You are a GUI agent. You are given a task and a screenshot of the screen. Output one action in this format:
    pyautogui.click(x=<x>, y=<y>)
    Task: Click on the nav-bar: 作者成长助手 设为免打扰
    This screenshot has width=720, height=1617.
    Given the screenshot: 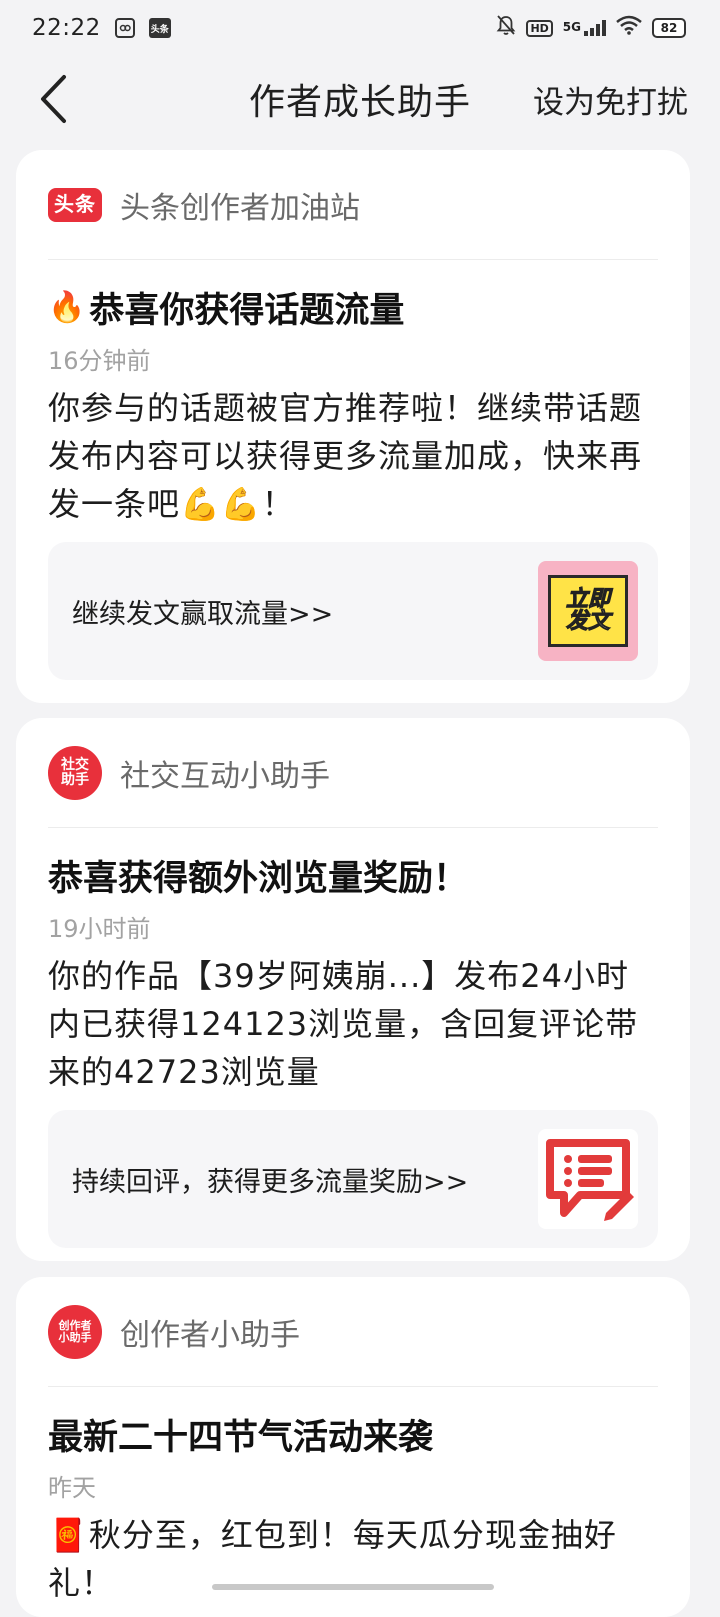 What is the action you would take?
    pyautogui.click(x=360, y=99)
    